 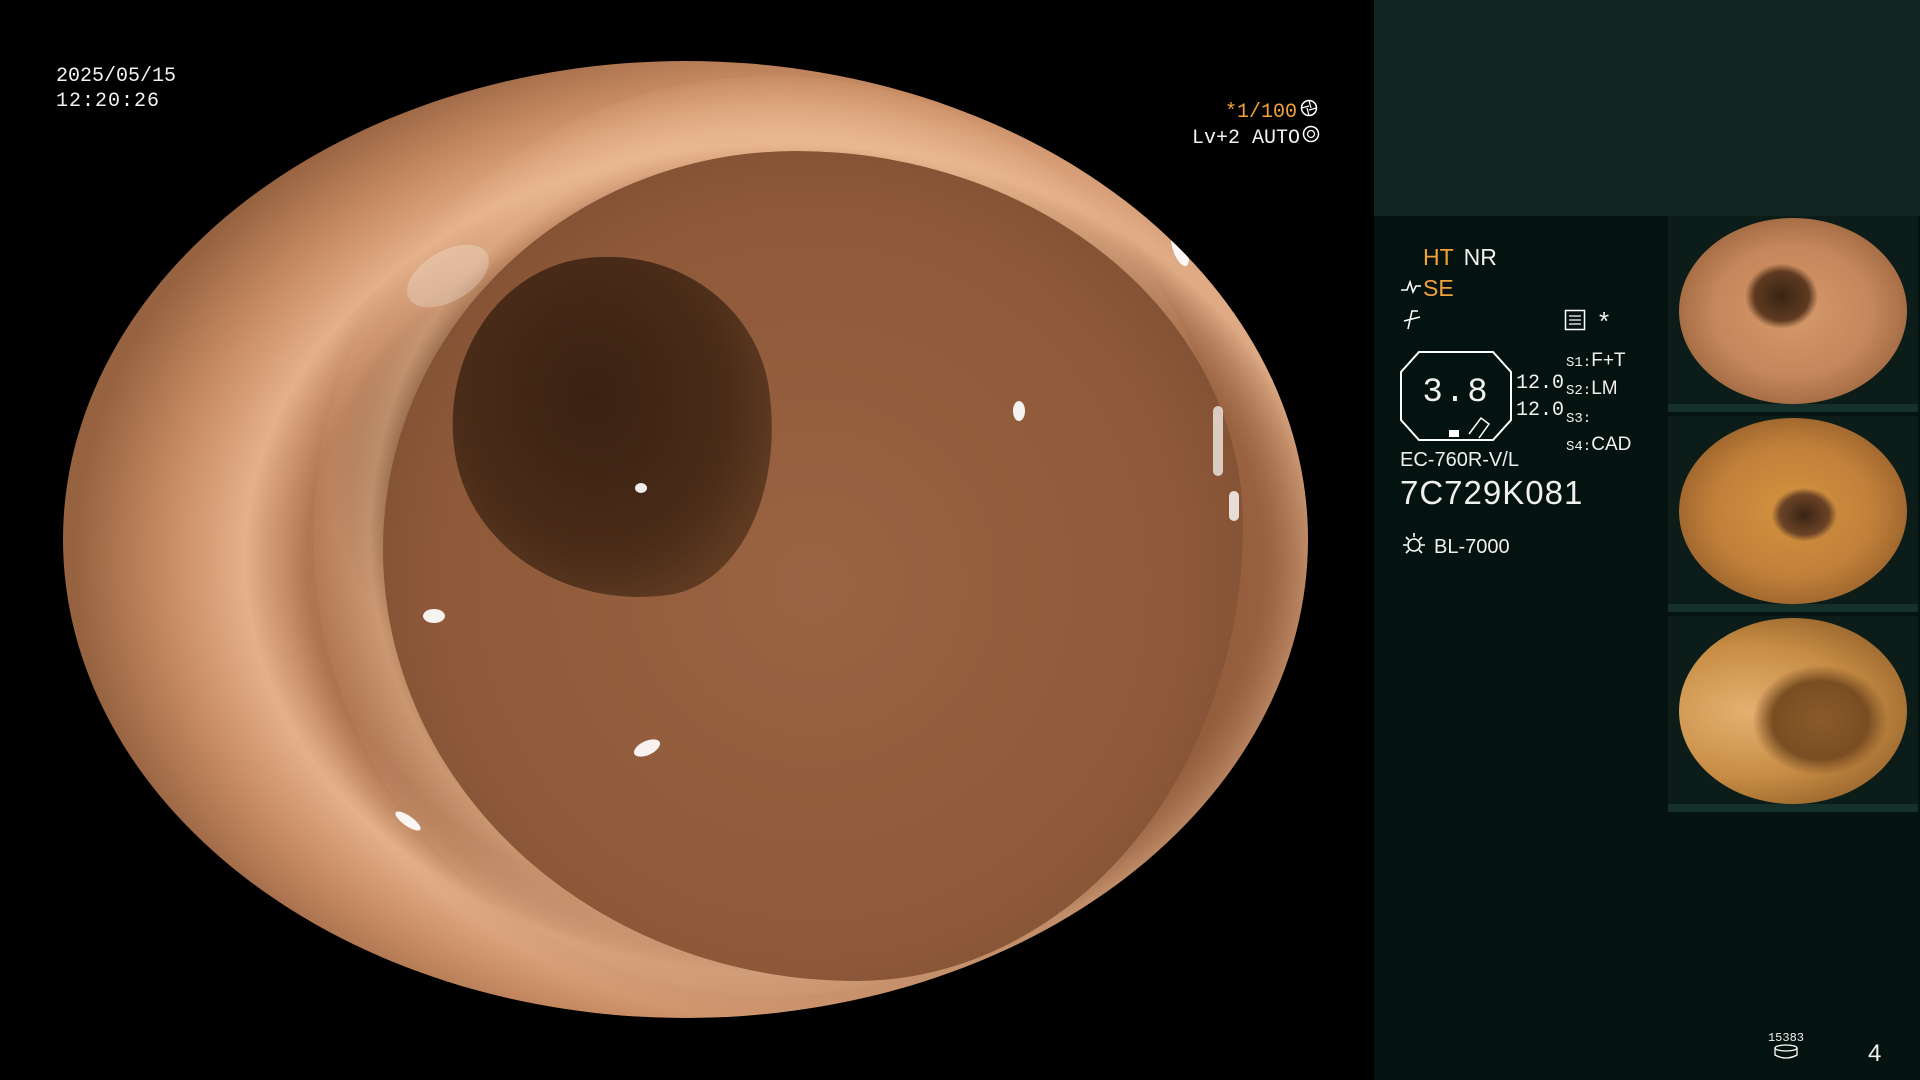 I want to click on thumbnail-3-bar, so click(x=1793, y=808).